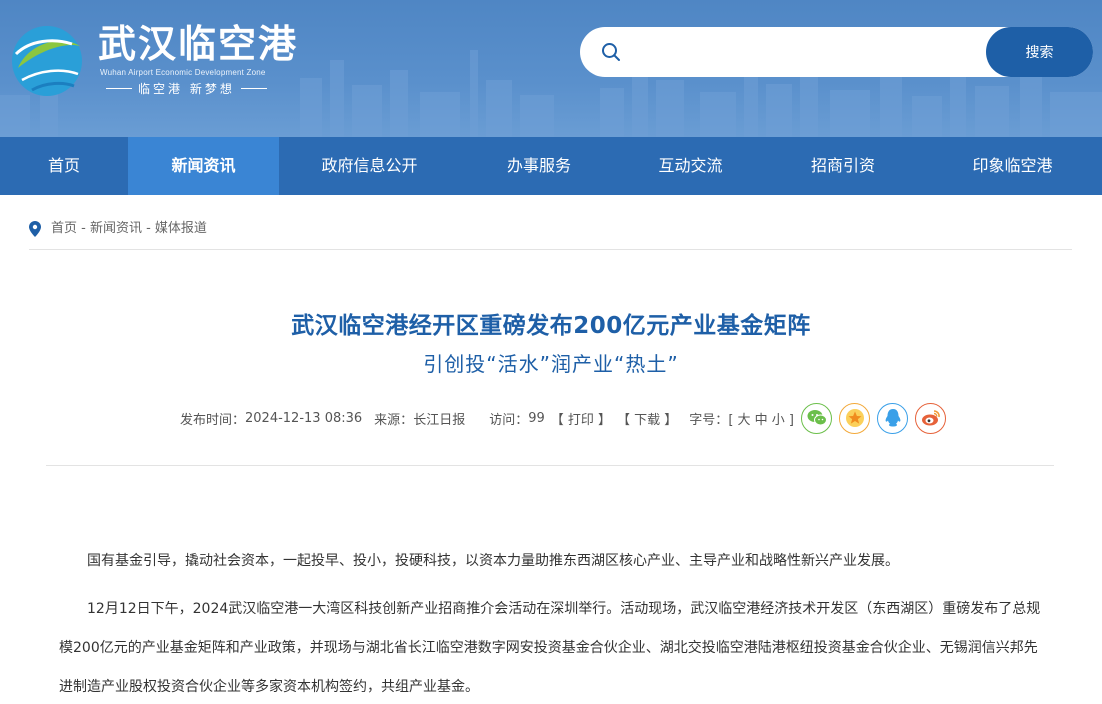 This screenshot has width=1102, height=704. I want to click on nav-item-home: 首页, so click(64, 166).